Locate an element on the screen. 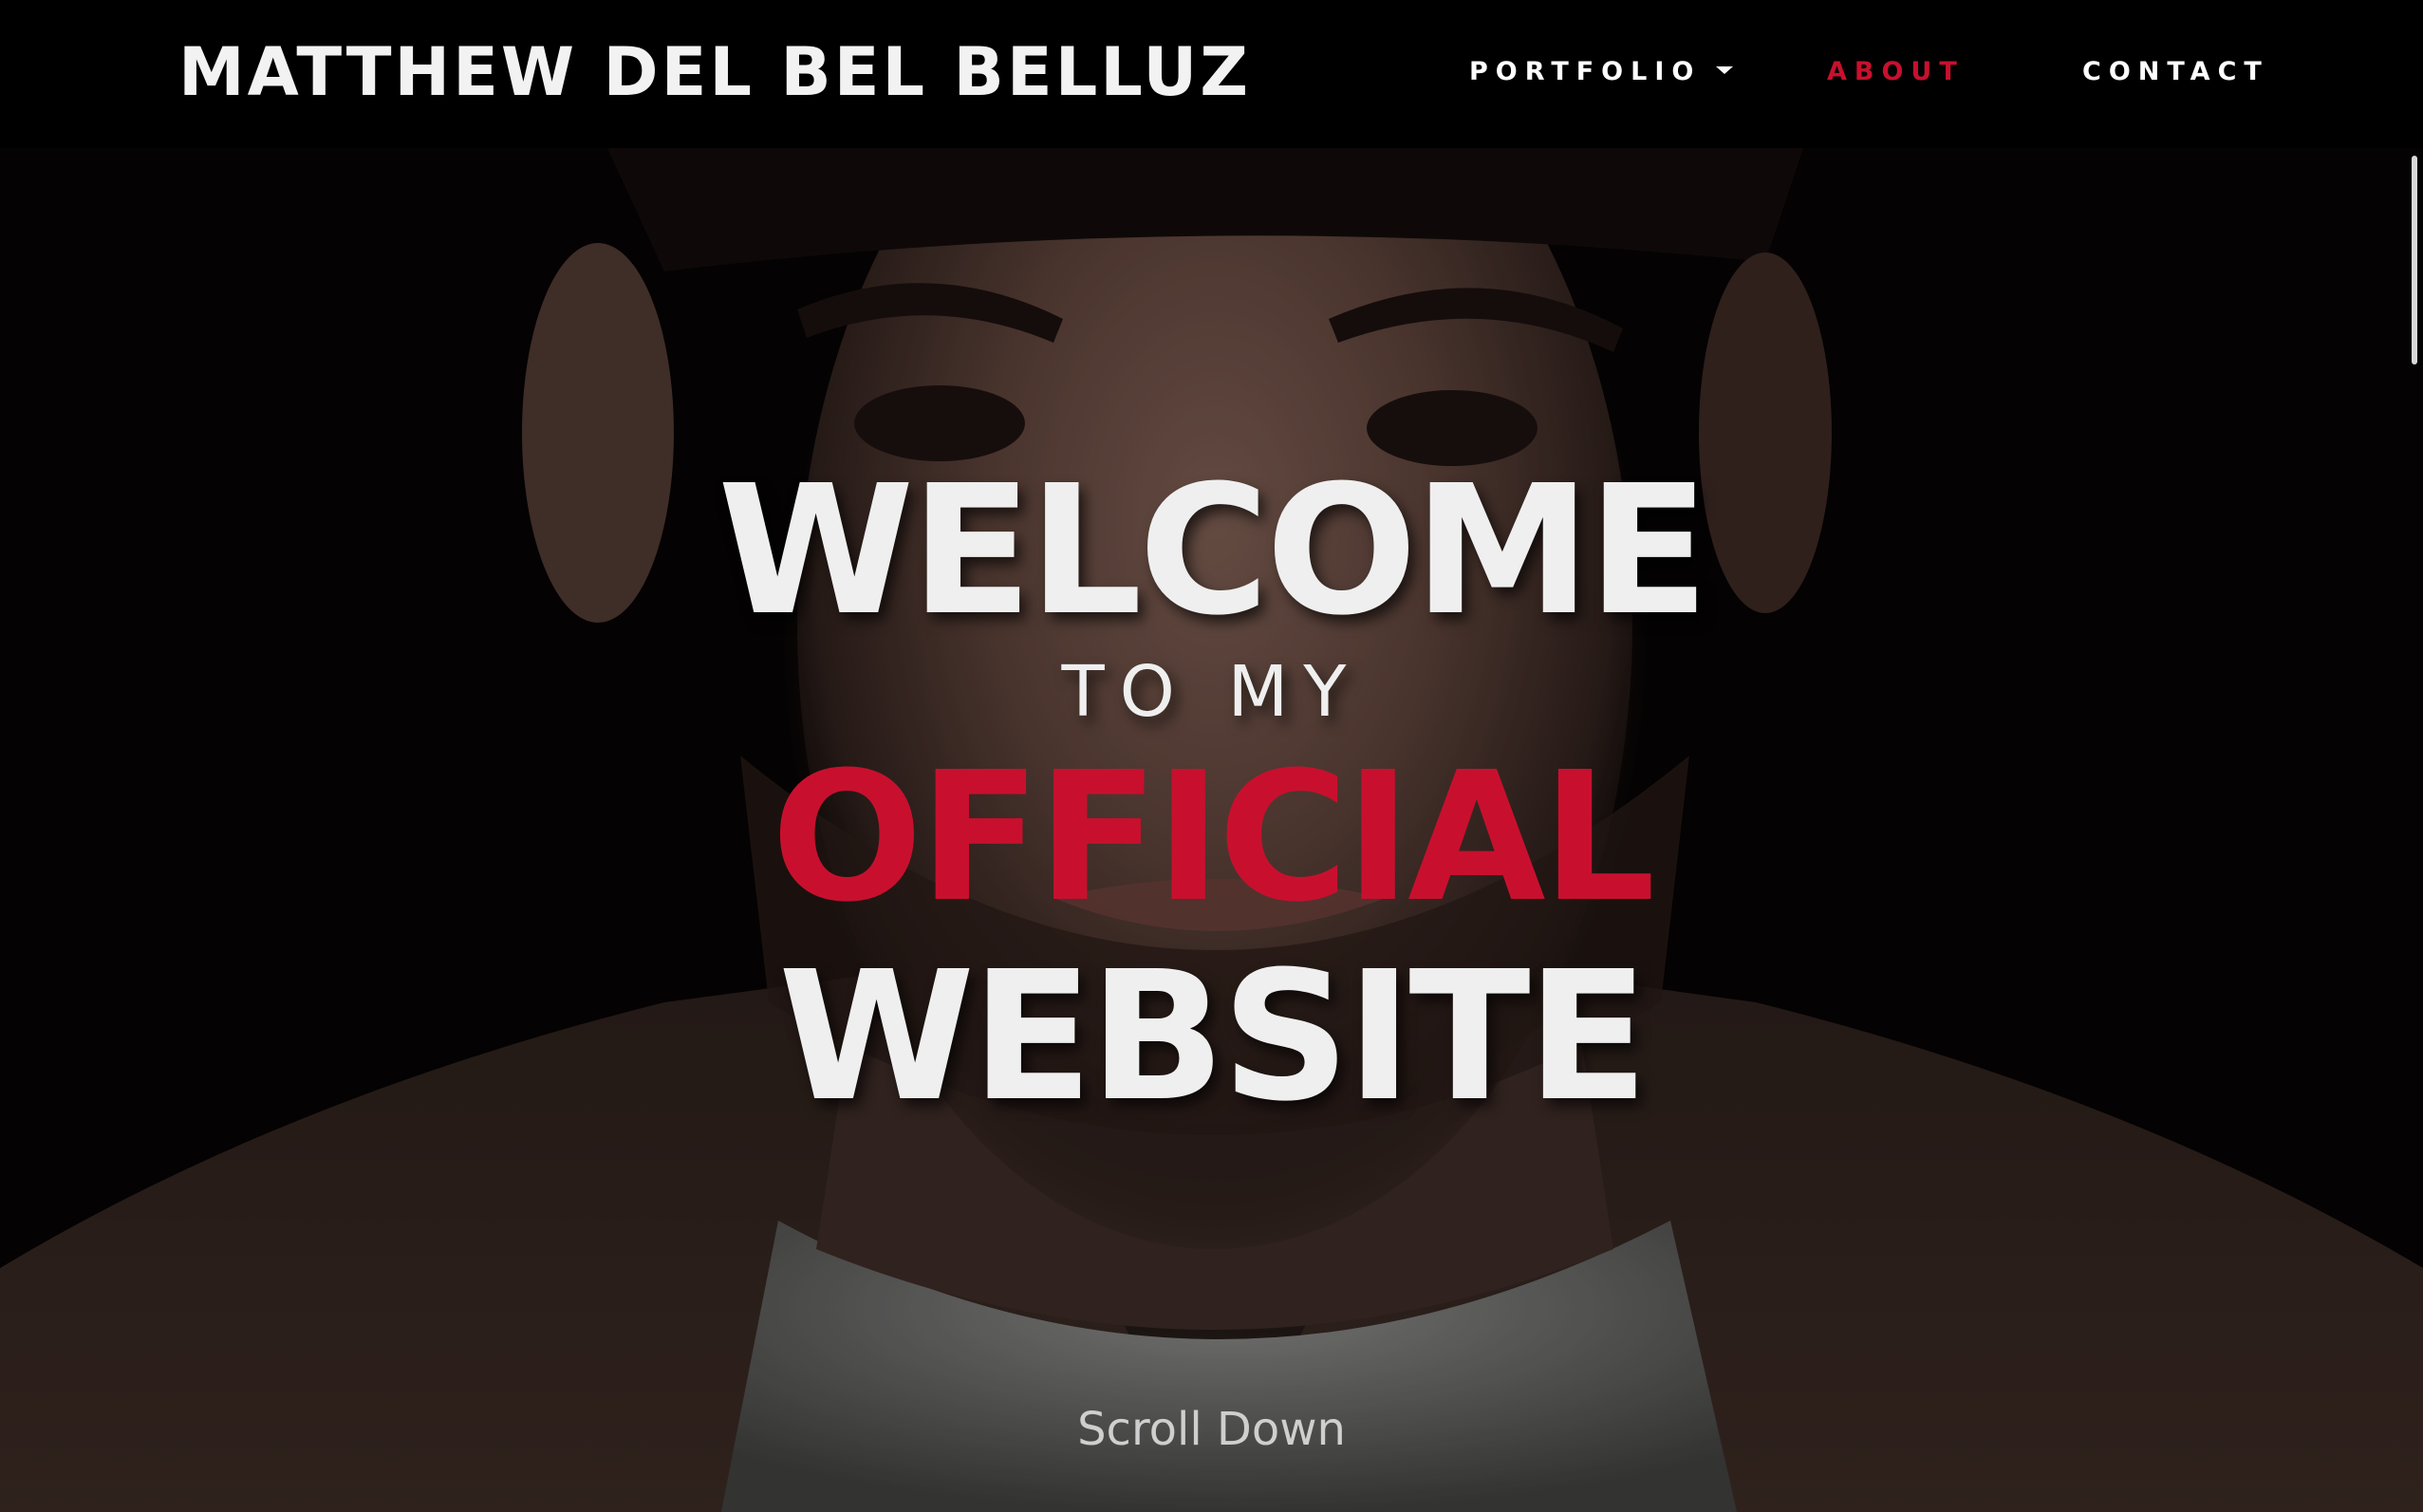  nav-item-label: CONTACT is located at coordinates (2175, 71).